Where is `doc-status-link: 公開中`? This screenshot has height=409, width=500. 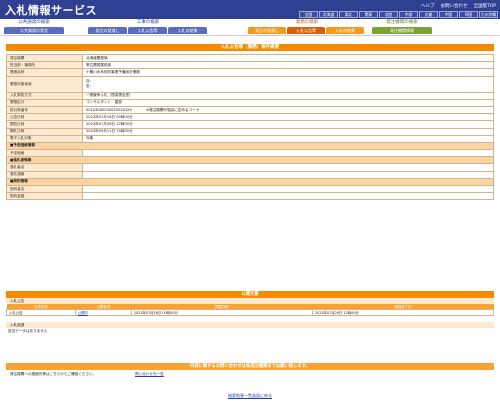 doc-status-link: 公開中 is located at coordinates (83, 313).